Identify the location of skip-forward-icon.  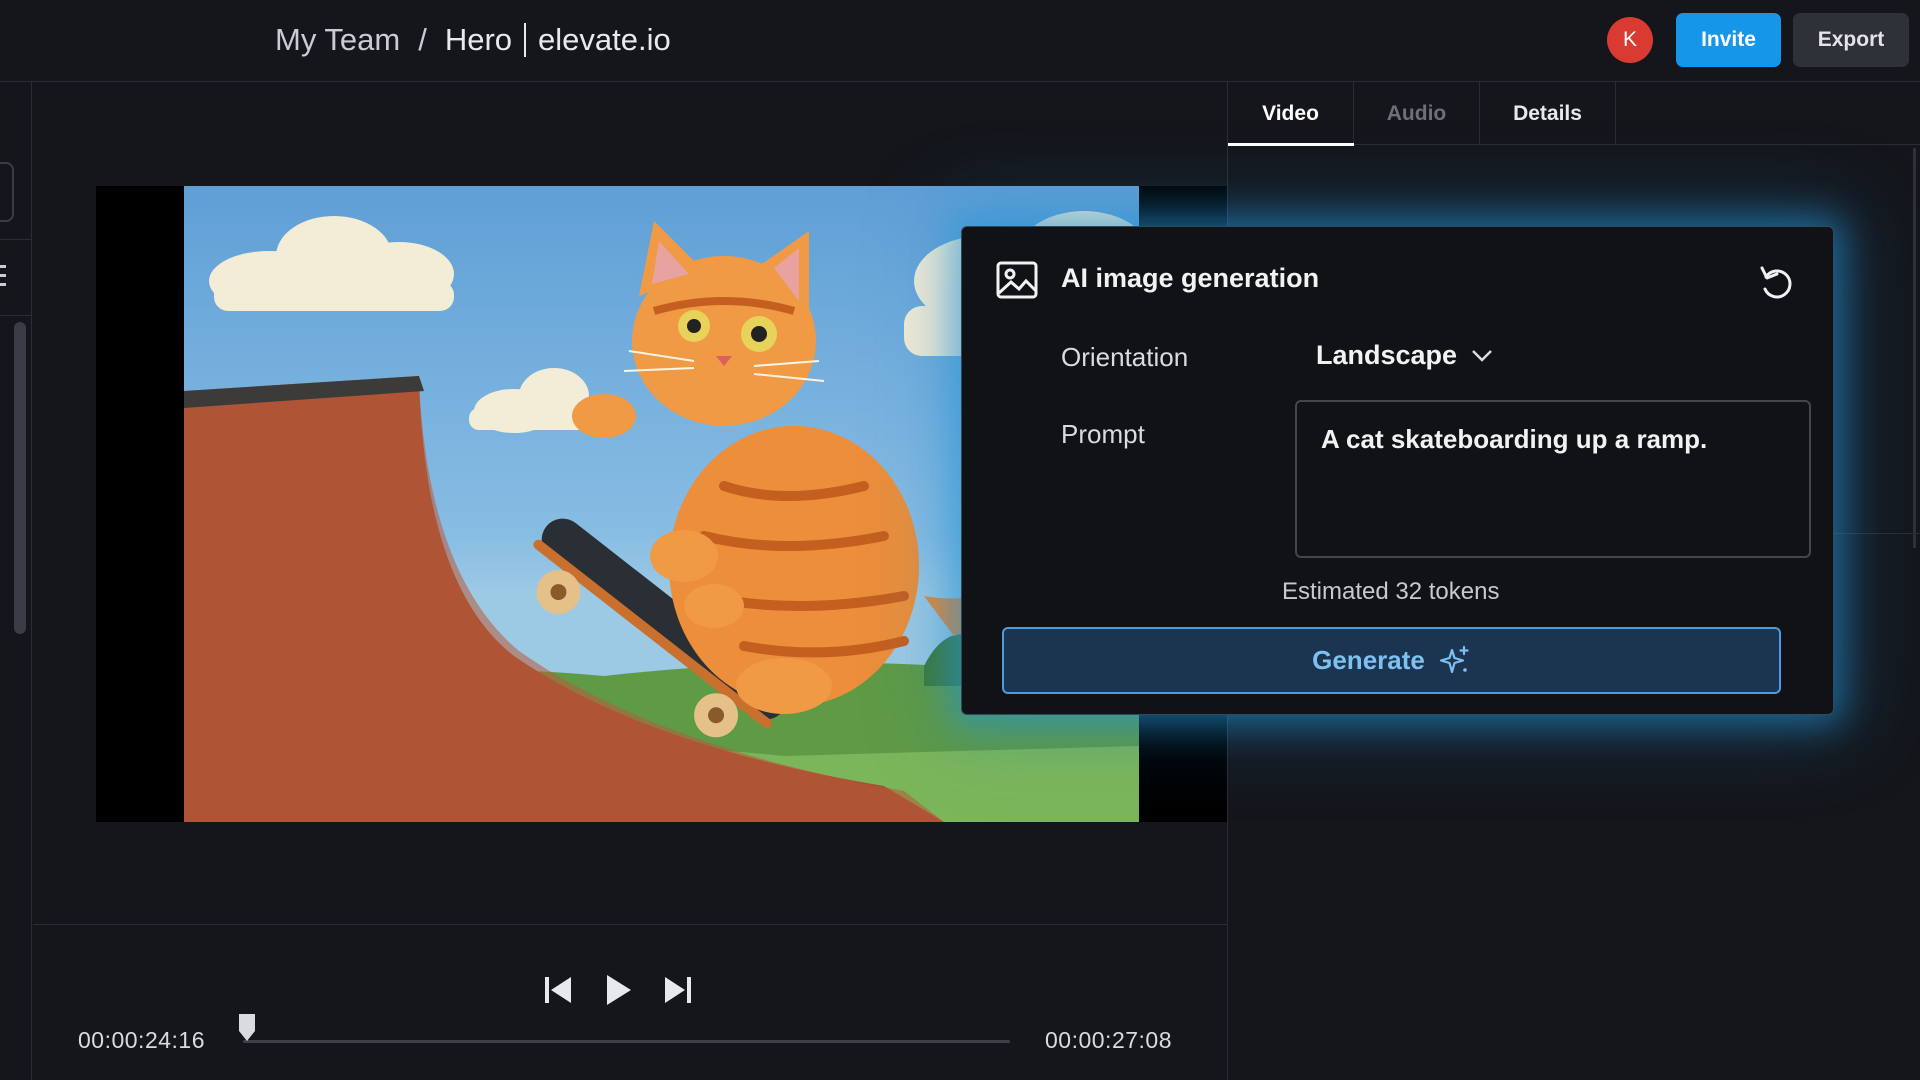
(678, 990).